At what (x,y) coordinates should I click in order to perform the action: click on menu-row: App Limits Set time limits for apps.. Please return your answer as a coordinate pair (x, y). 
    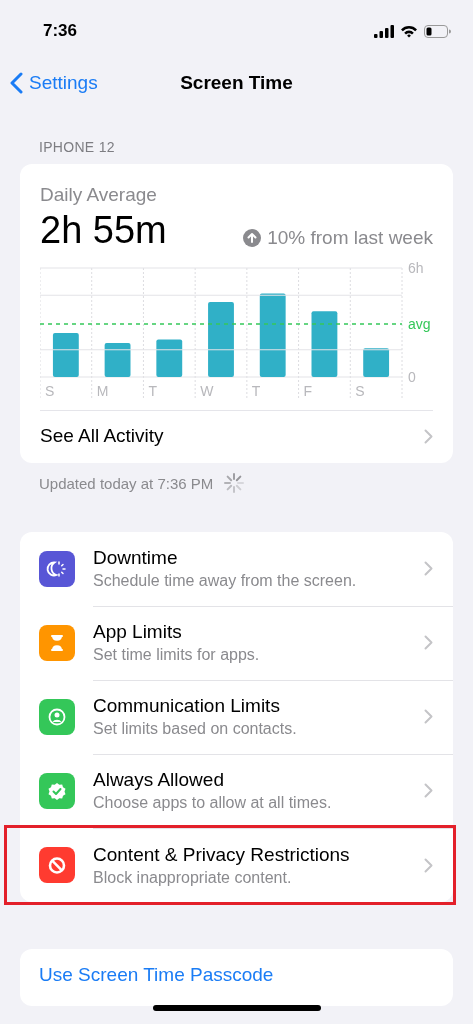
    Looking at the image, I should click on (236, 643).